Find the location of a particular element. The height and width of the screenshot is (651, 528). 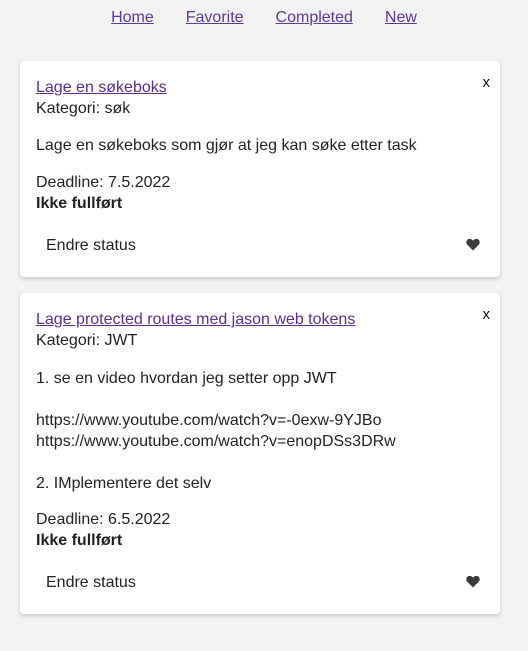

task-category: Kategori: JWT is located at coordinates (87, 340).